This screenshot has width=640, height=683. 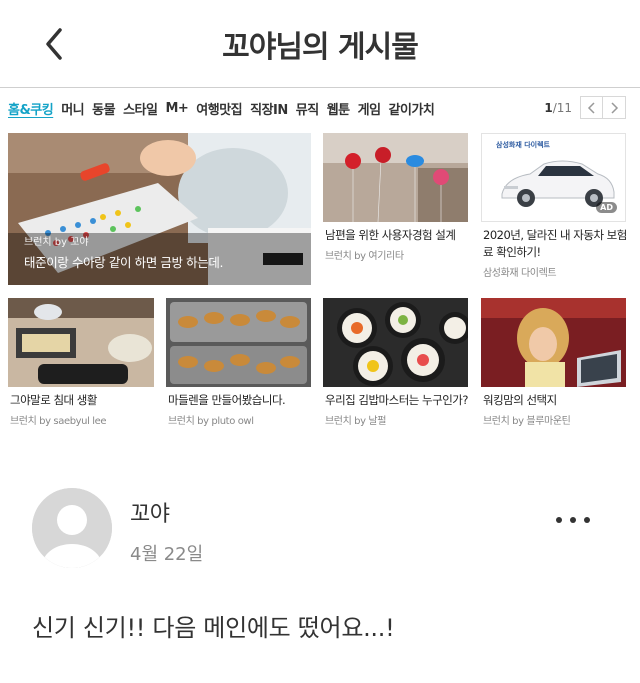 What do you see at coordinates (269, 108) in the screenshot?
I see `tab-work: 직장IN` at bounding box center [269, 108].